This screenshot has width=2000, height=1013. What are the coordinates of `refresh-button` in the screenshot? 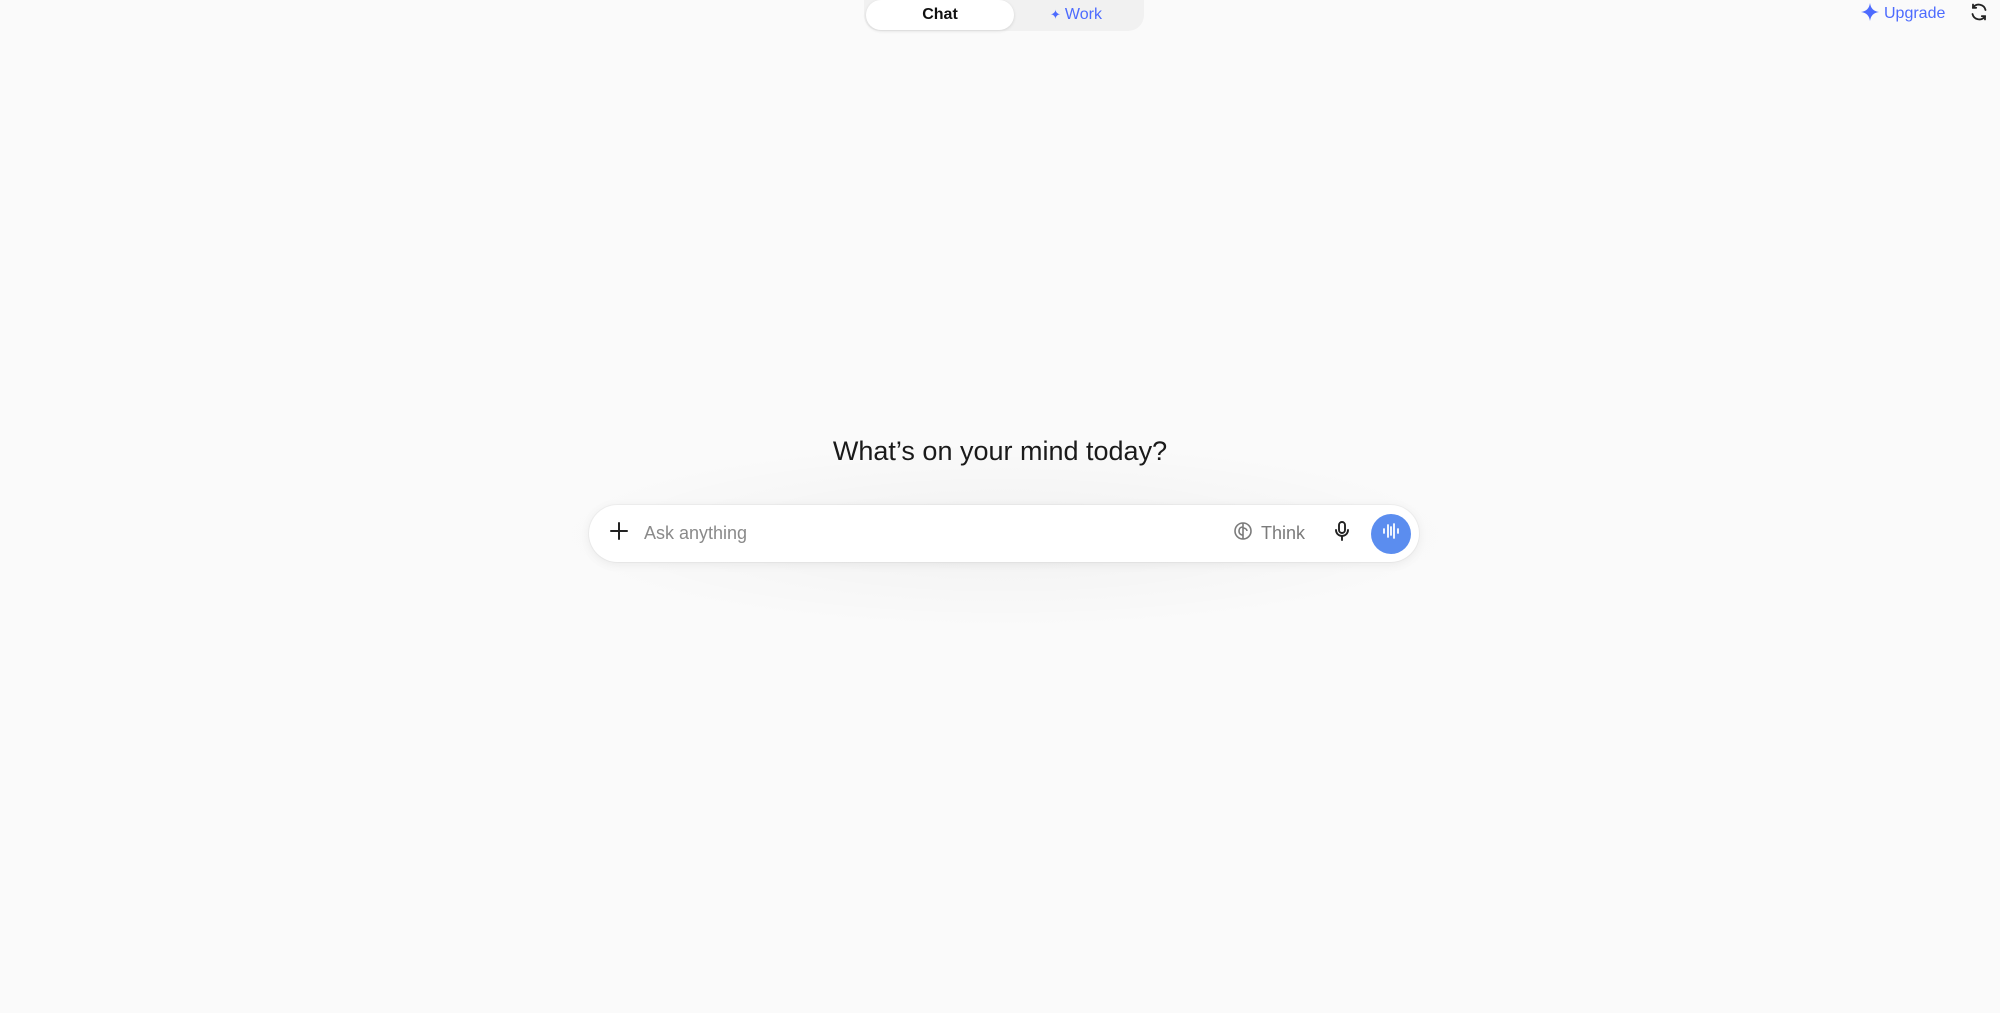 It's located at (1979, 14).